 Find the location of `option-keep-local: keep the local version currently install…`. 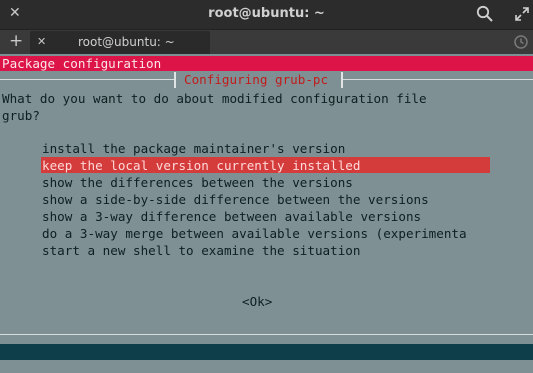

option-keep-local: keep the local version currently install… is located at coordinates (201, 165).